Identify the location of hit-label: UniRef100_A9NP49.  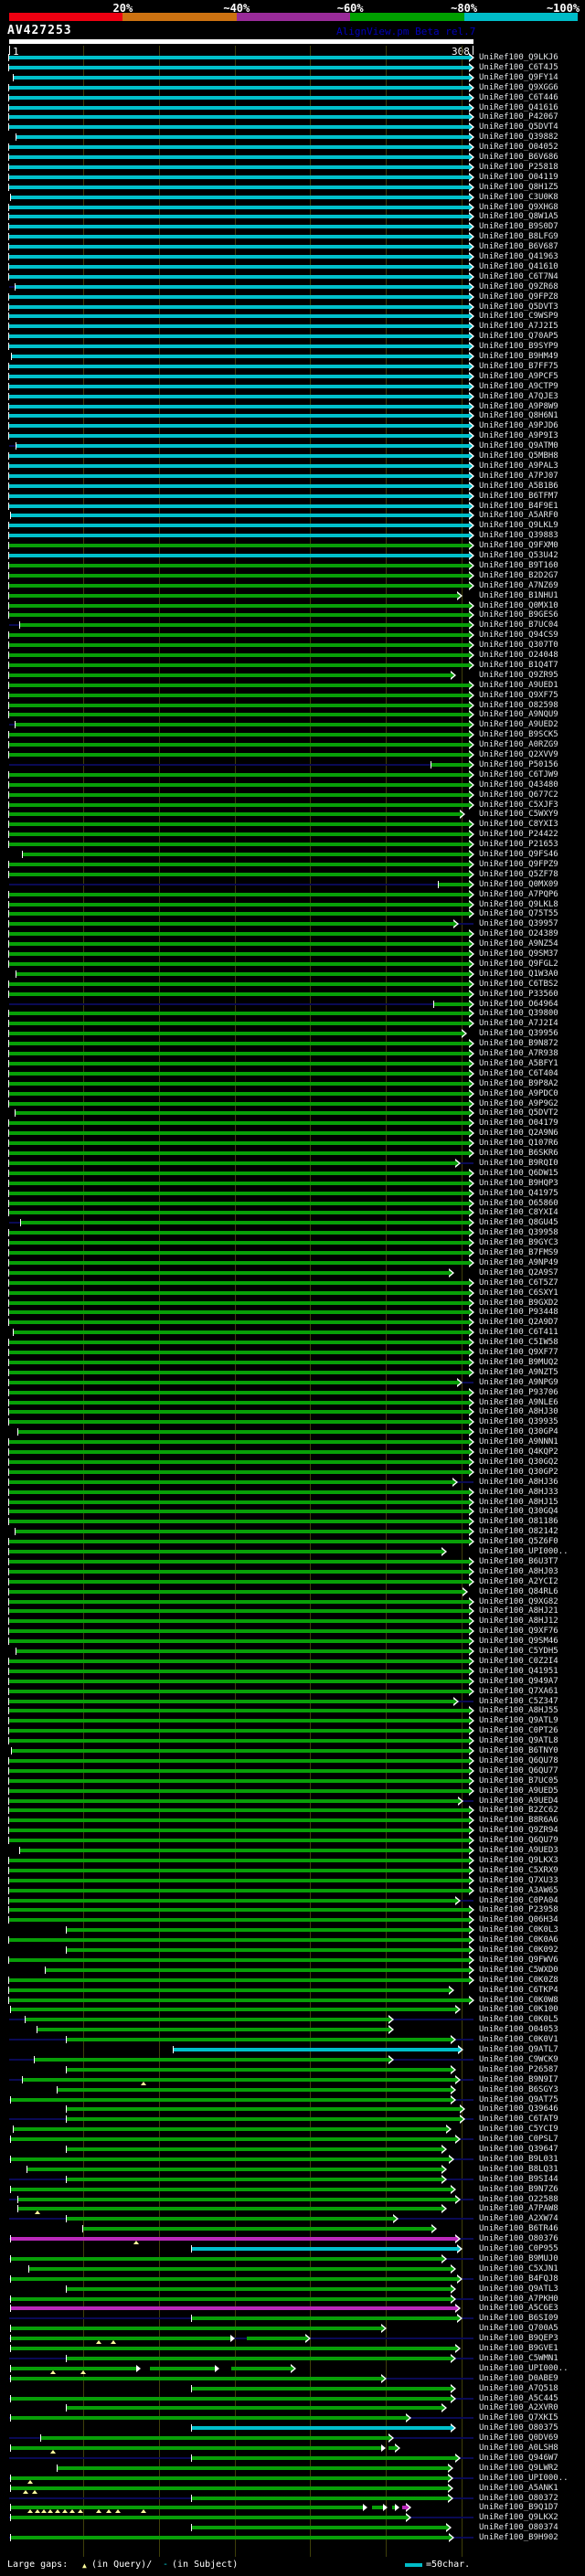
(518, 1262).